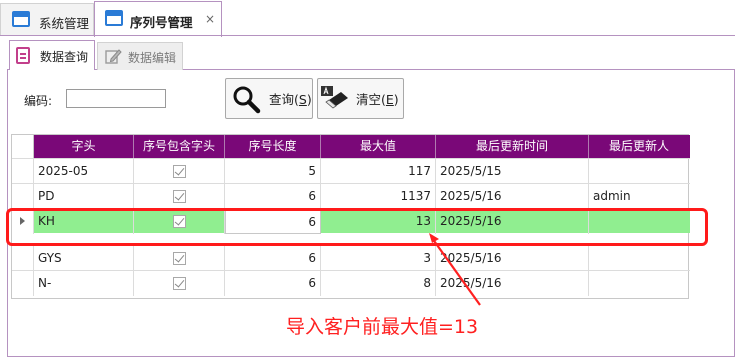 The image size is (735, 357). What do you see at coordinates (113, 56) in the screenshot?
I see `edit-icon` at bounding box center [113, 56].